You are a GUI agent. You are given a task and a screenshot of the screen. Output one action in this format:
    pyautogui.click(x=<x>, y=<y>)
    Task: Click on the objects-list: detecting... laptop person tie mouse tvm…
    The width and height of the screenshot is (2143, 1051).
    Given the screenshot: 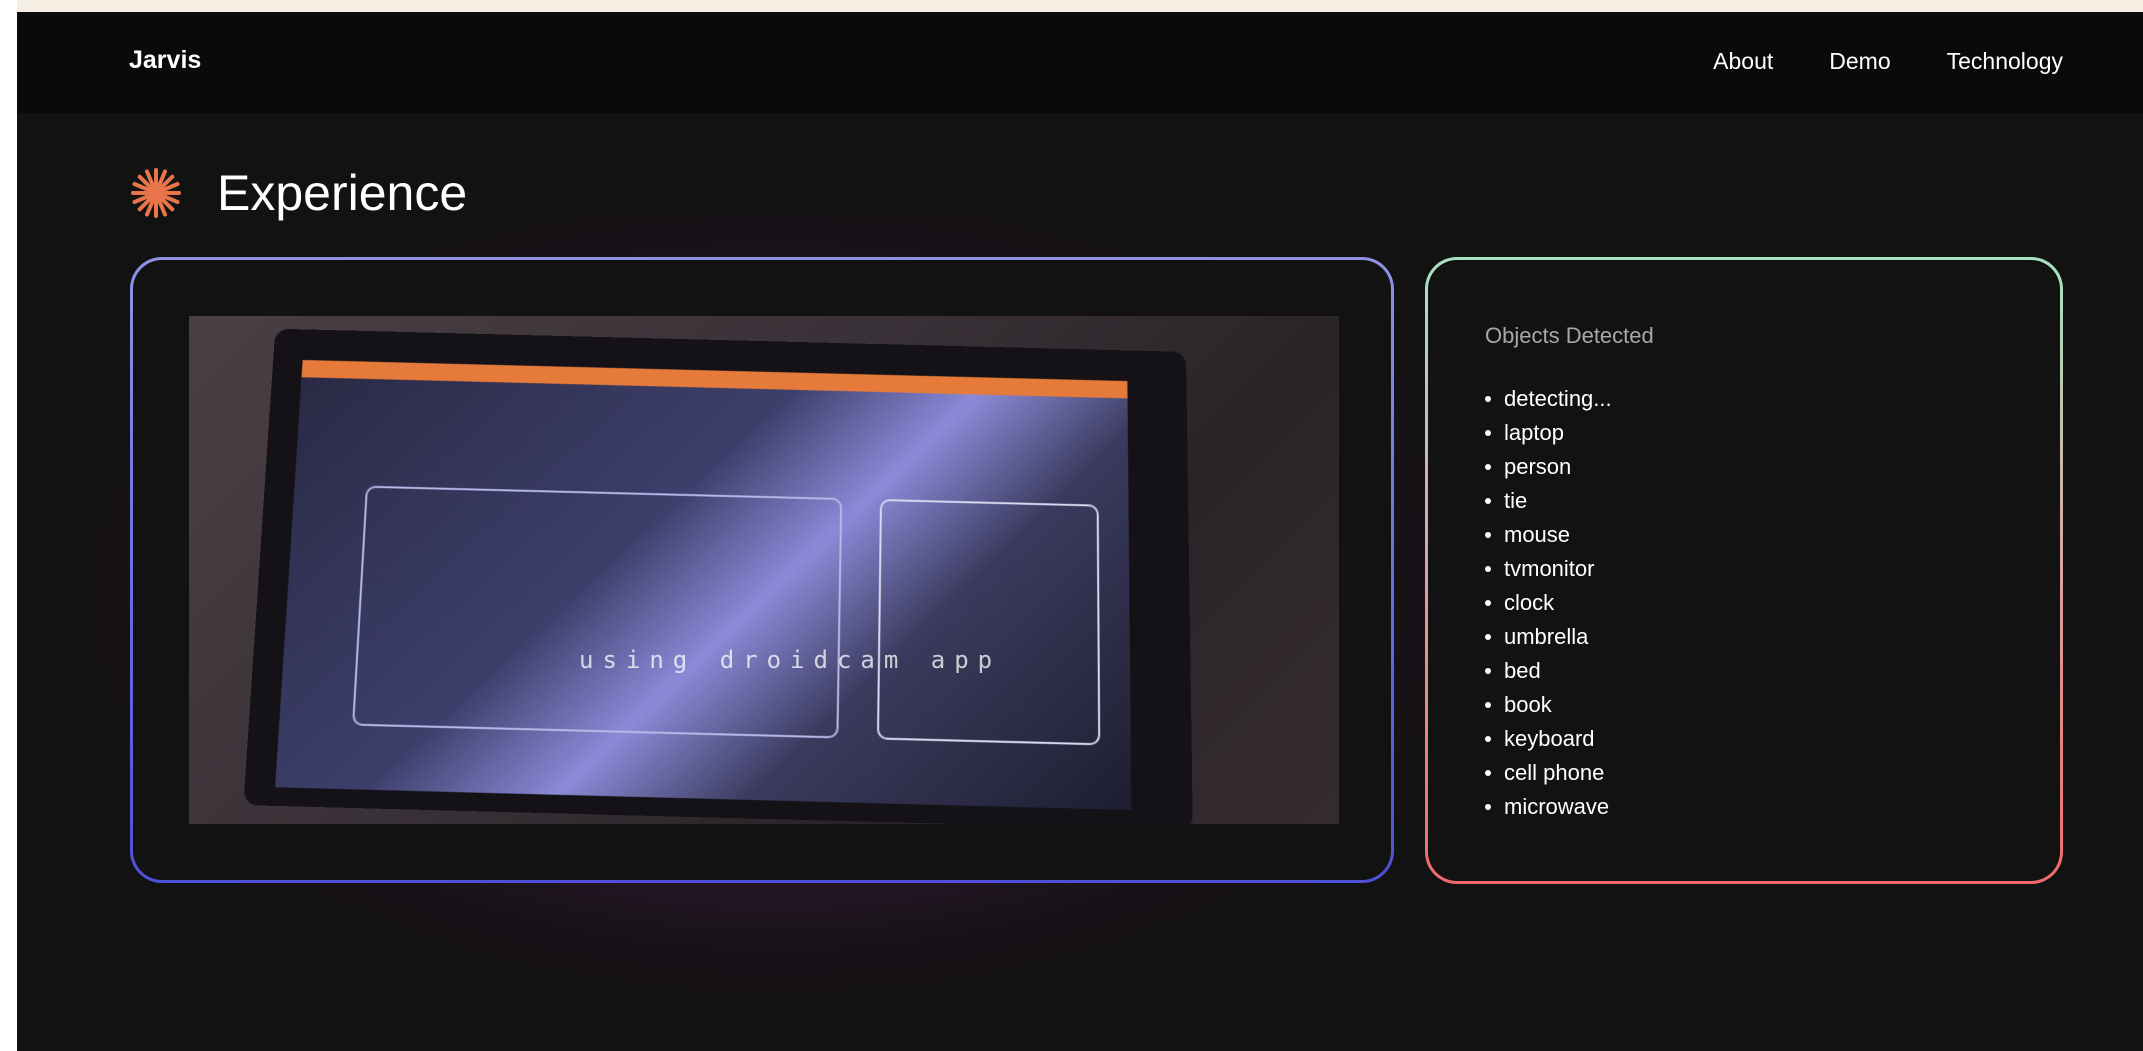 What is the action you would take?
    pyautogui.click(x=1548, y=603)
    